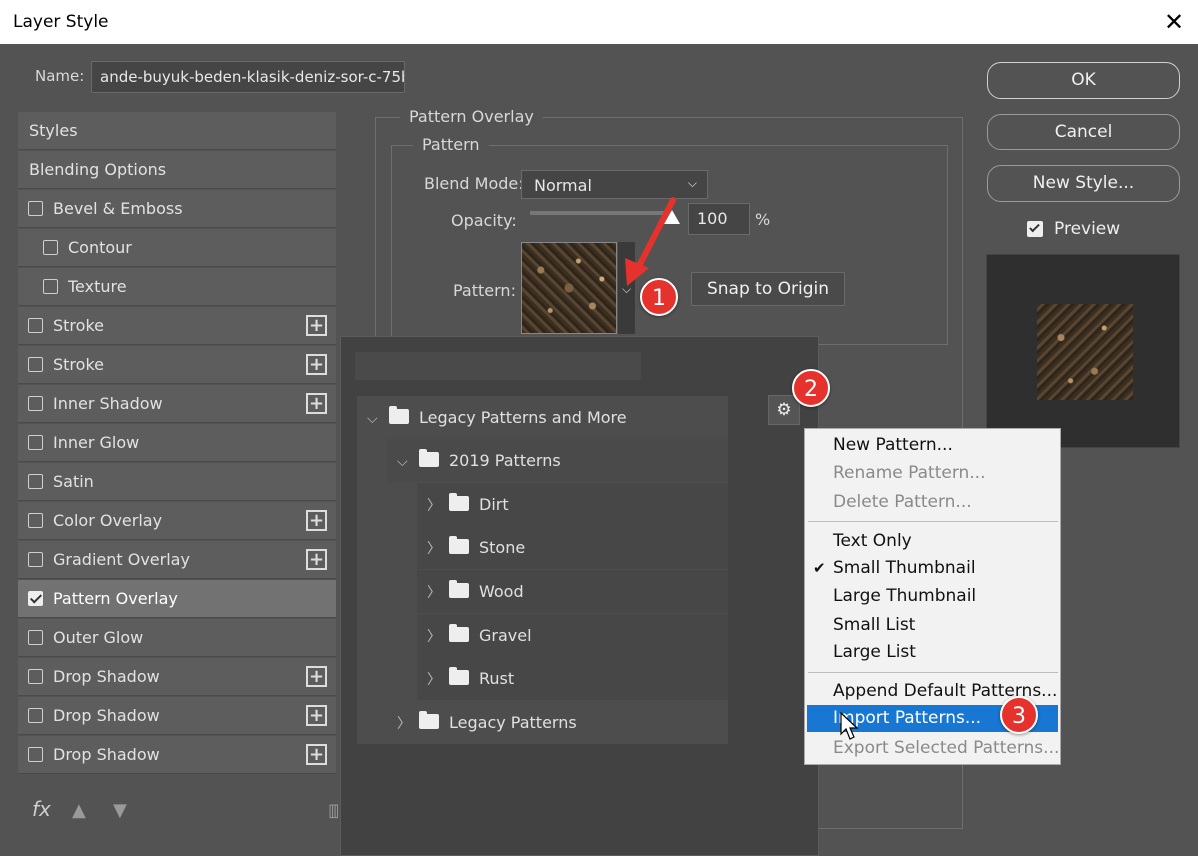 The image size is (1198, 856). Describe the element at coordinates (569, 288) in the screenshot. I see `pattern-swatch` at that location.